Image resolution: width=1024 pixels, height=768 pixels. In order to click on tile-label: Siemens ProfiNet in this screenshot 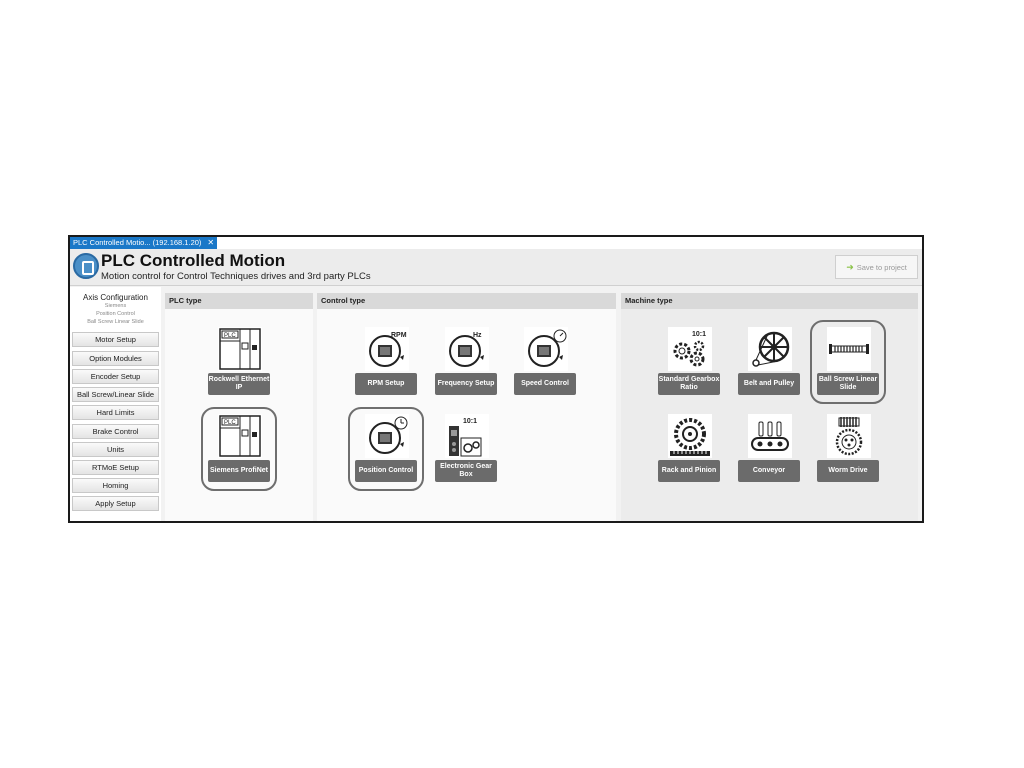, I will do `click(239, 471)`.